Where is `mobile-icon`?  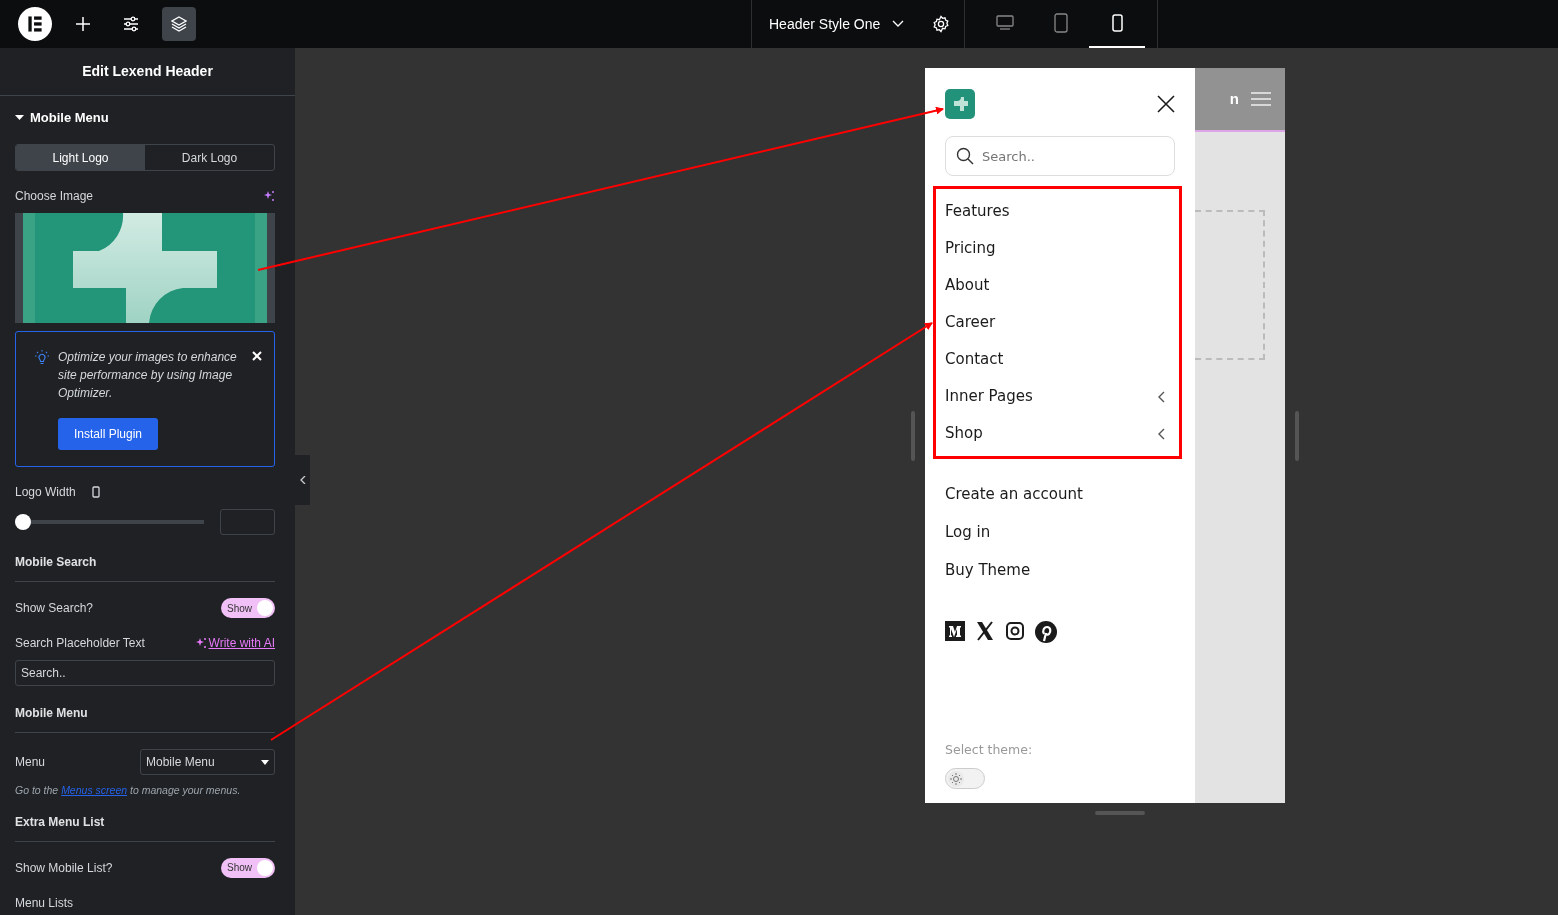
mobile-icon is located at coordinates (95, 492).